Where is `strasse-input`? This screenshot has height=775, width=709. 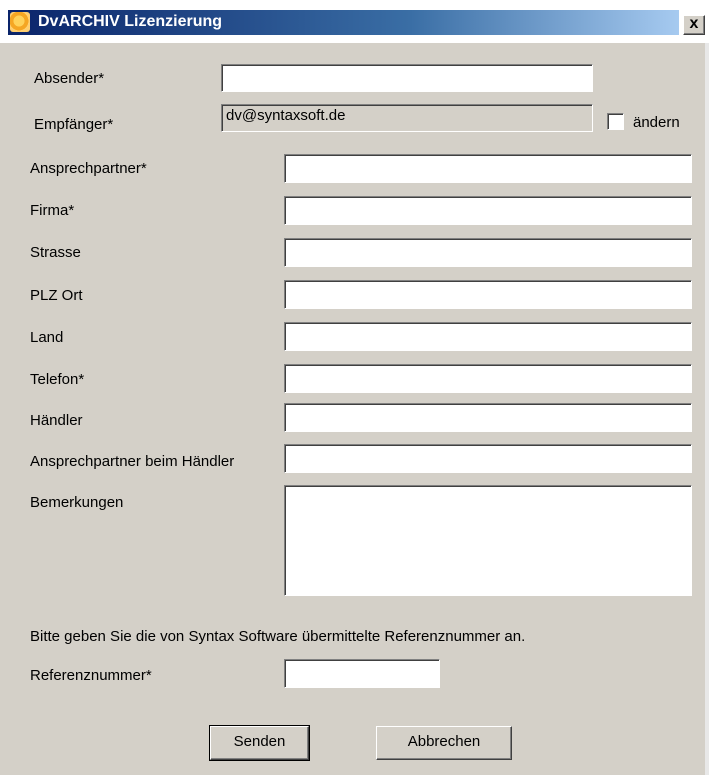
strasse-input is located at coordinates (488, 252).